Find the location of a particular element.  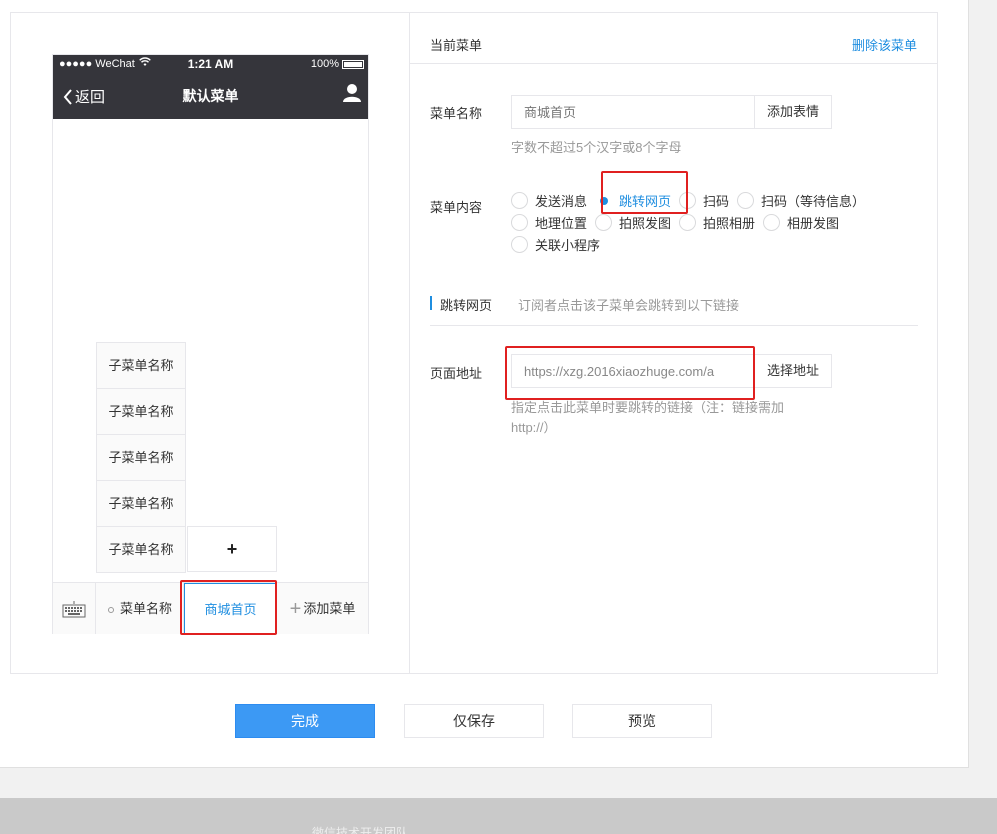

add-menu-label: 添加菜单 is located at coordinates (329, 608).